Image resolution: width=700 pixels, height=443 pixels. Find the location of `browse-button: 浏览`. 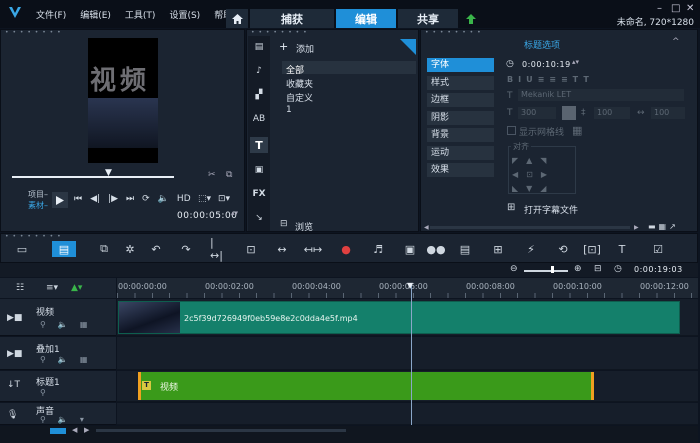

browse-button: 浏览 is located at coordinates (304, 226).